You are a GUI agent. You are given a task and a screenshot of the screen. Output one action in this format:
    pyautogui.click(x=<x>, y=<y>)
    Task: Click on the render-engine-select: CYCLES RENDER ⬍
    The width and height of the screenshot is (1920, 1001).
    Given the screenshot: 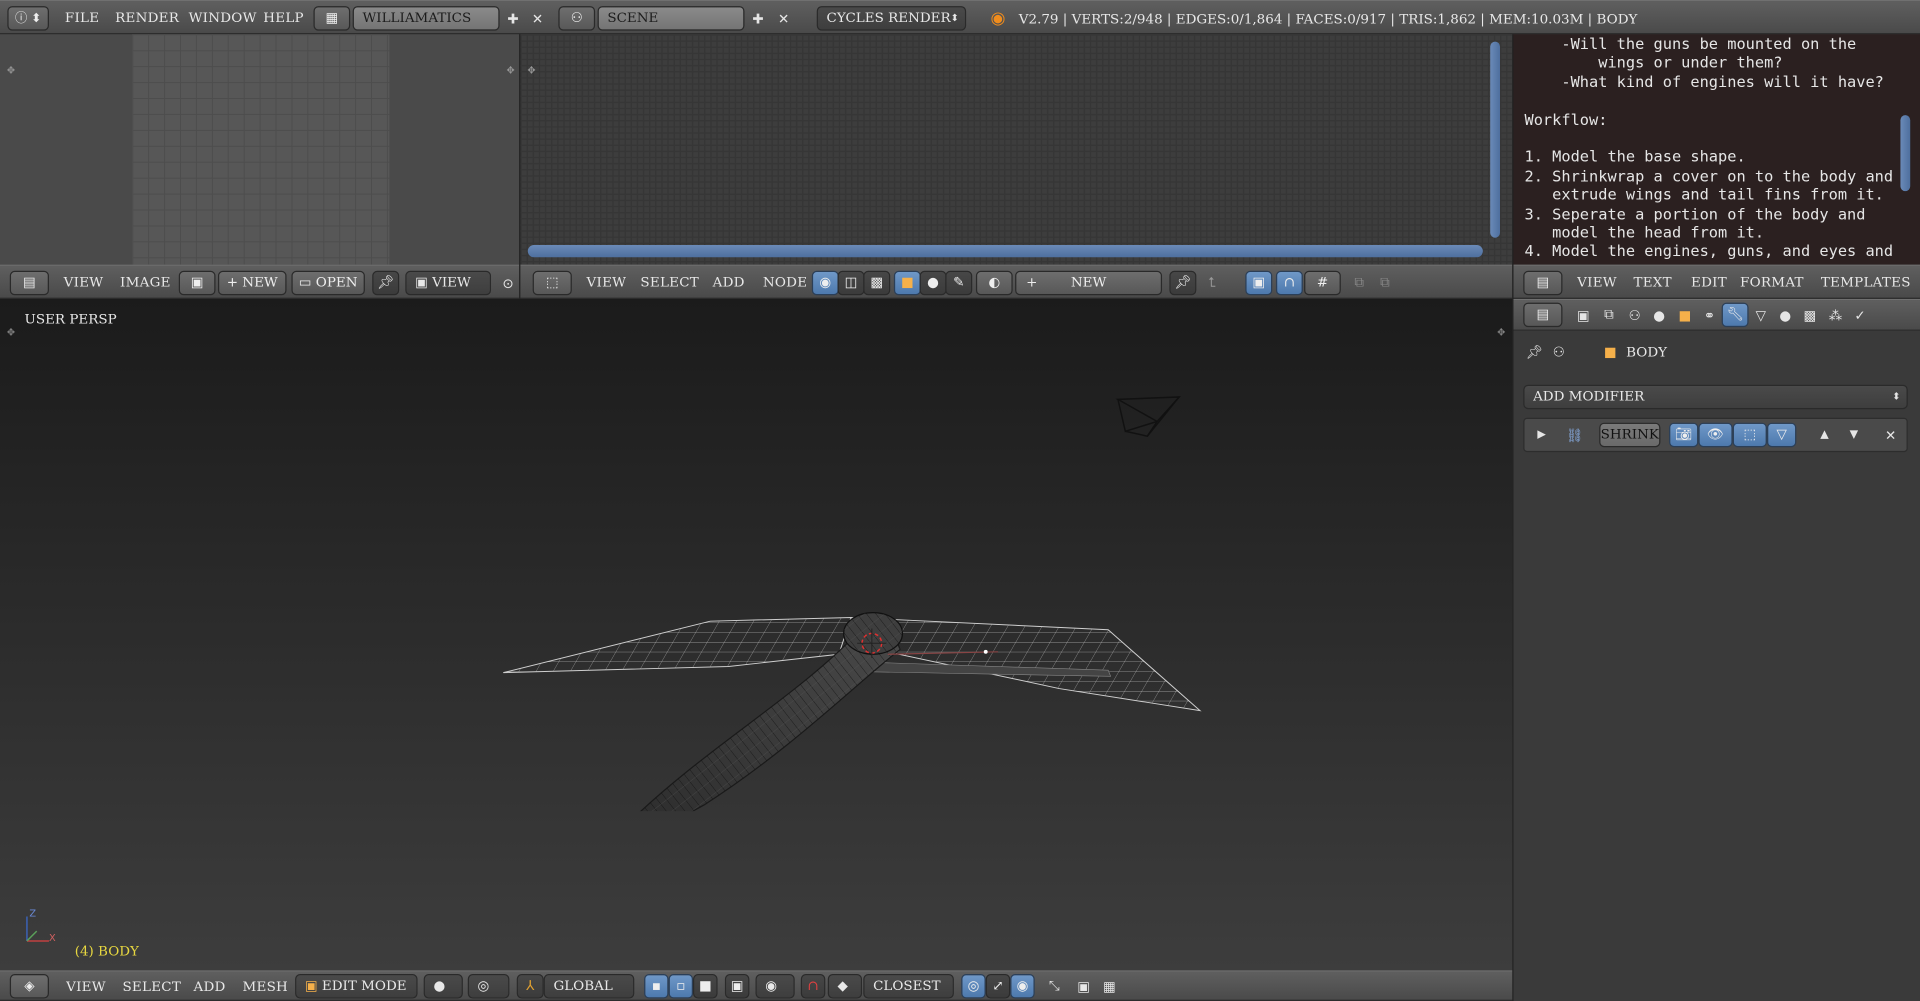 What is the action you would take?
    pyautogui.click(x=891, y=18)
    